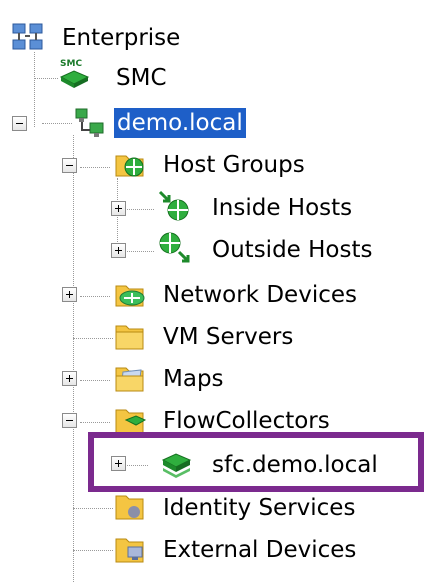 The width and height of the screenshot is (433, 582). What do you see at coordinates (129, 507) in the screenshot?
I see `identity-services-folder-icon` at bounding box center [129, 507].